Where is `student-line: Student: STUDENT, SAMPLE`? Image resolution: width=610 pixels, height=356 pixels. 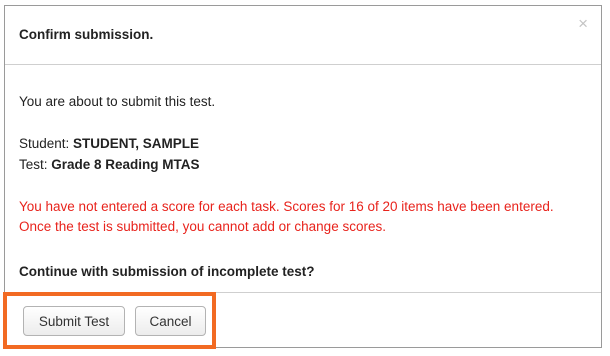
student-line: Student: STUDENT, SAMPLE is located at coordinates (109, 143).